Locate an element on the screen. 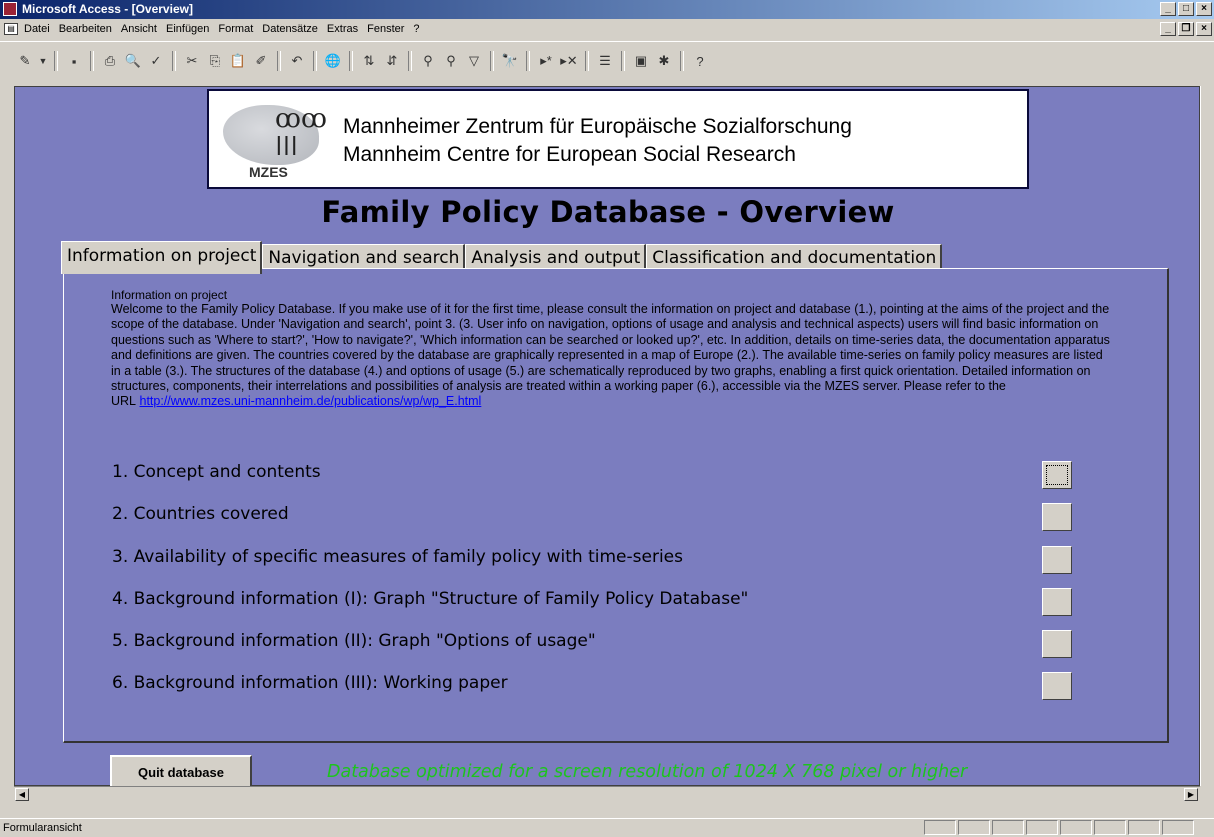  status-text: Formularansicht is located at coordinates (42, 828).